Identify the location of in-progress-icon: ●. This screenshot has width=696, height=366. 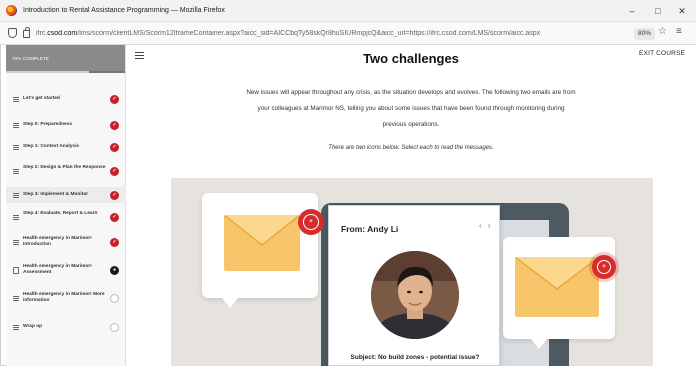
(114, 270).